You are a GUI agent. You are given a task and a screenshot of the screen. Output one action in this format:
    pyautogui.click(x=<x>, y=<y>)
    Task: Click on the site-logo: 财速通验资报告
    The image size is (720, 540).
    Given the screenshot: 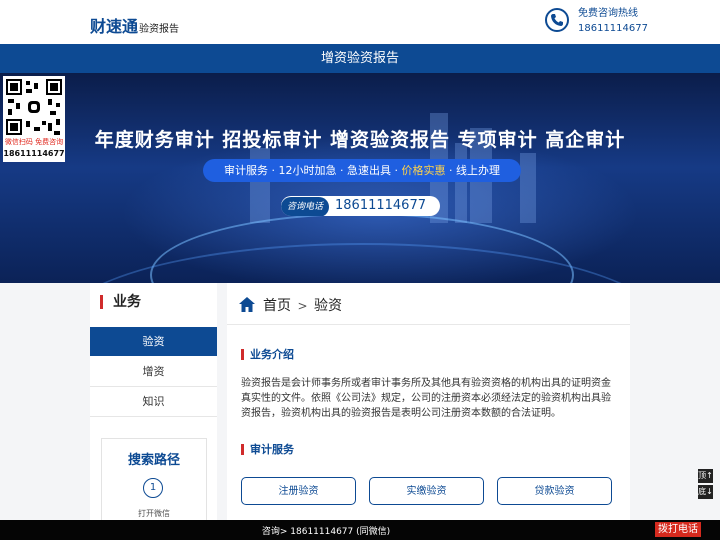 What is the action you would take?
    pyautogui.click(x=134, y=25)
    